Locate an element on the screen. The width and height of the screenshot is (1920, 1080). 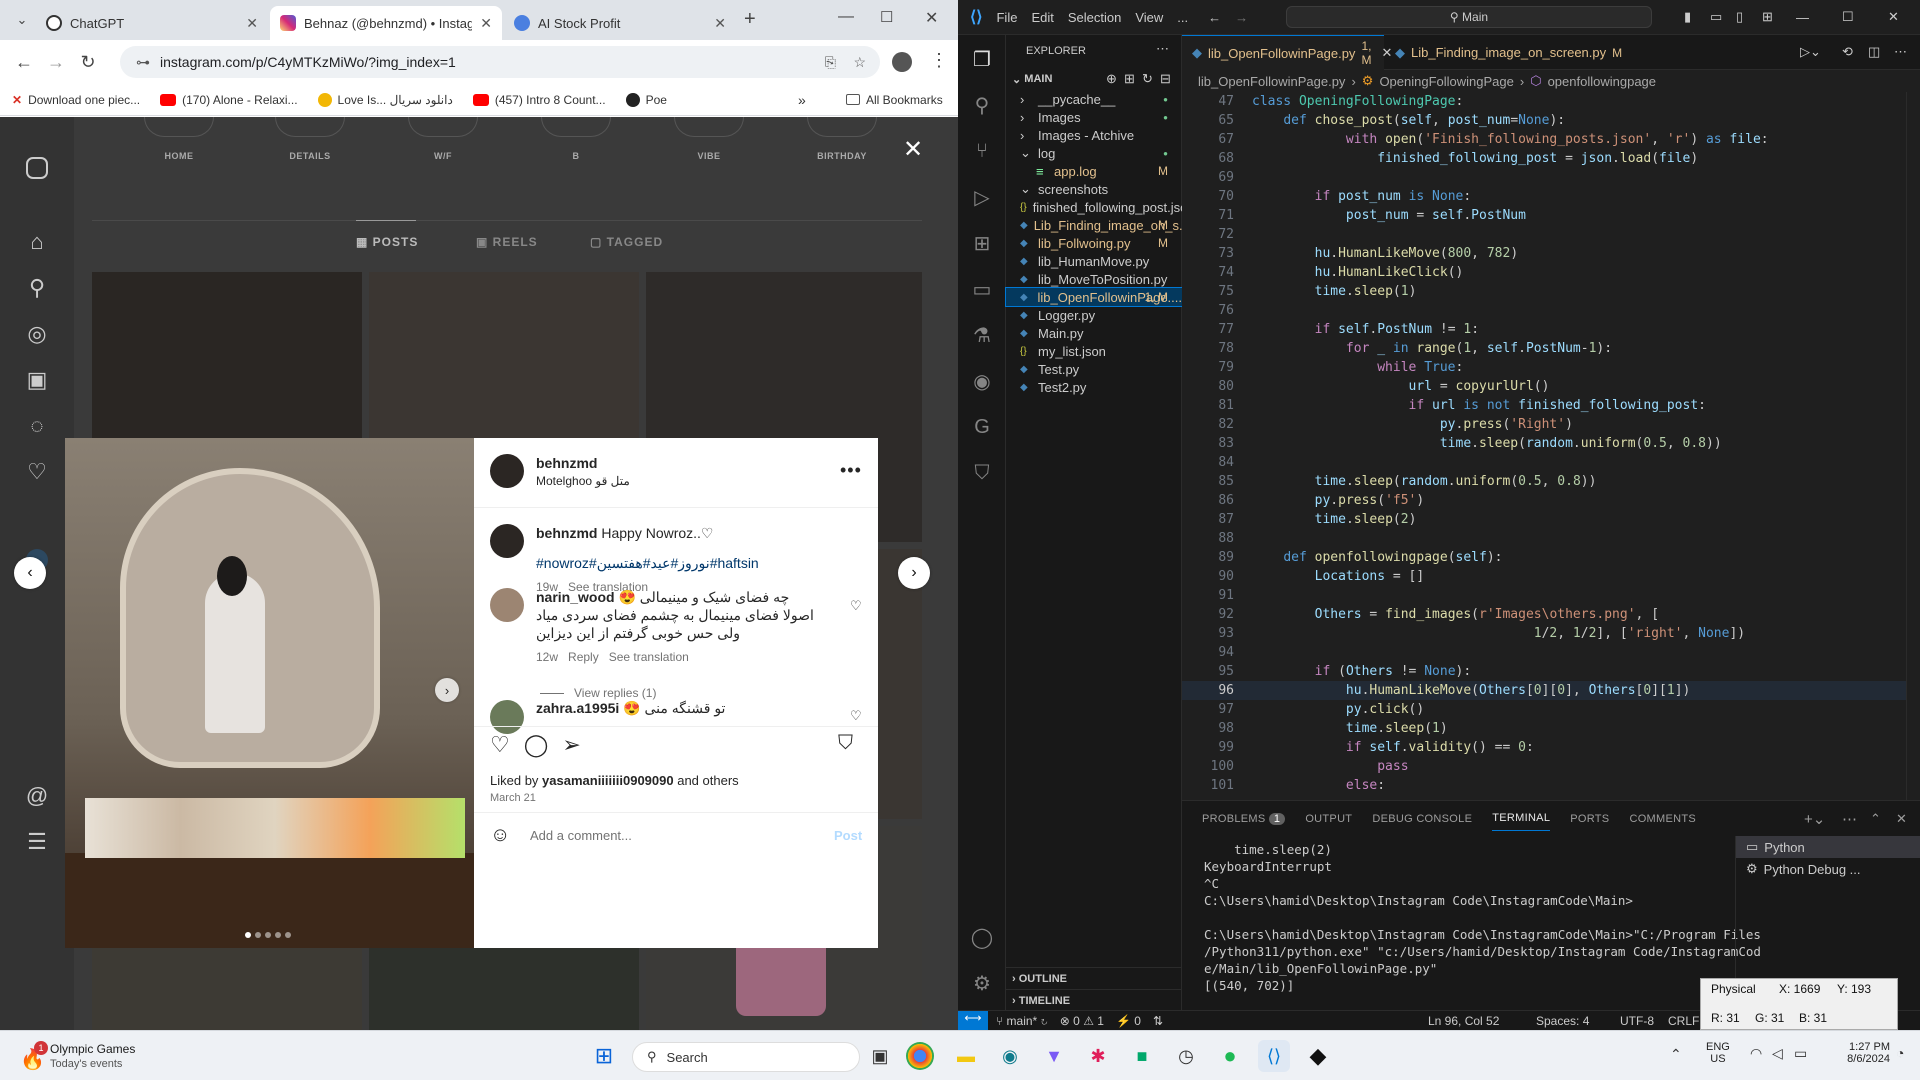
editor-tab-active: ◆ lib_OpenFollowinPage.py 1, M ✕ is located at coordinates (1287, 52).